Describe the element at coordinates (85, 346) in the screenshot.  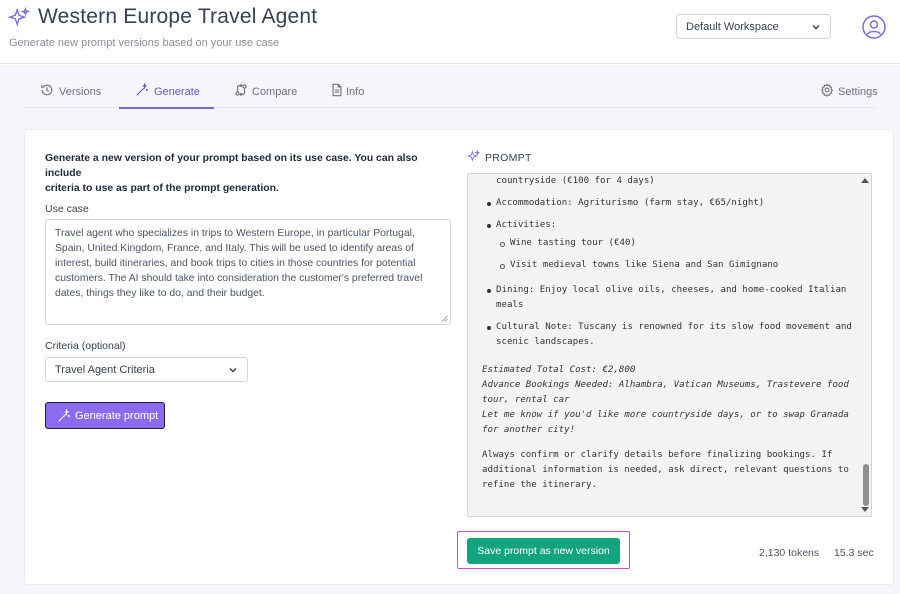
I see `criteria-label: Criteria (optional)` at that location.